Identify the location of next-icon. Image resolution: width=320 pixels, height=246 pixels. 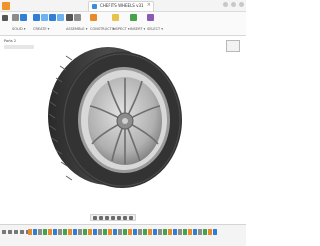
(22, 232).